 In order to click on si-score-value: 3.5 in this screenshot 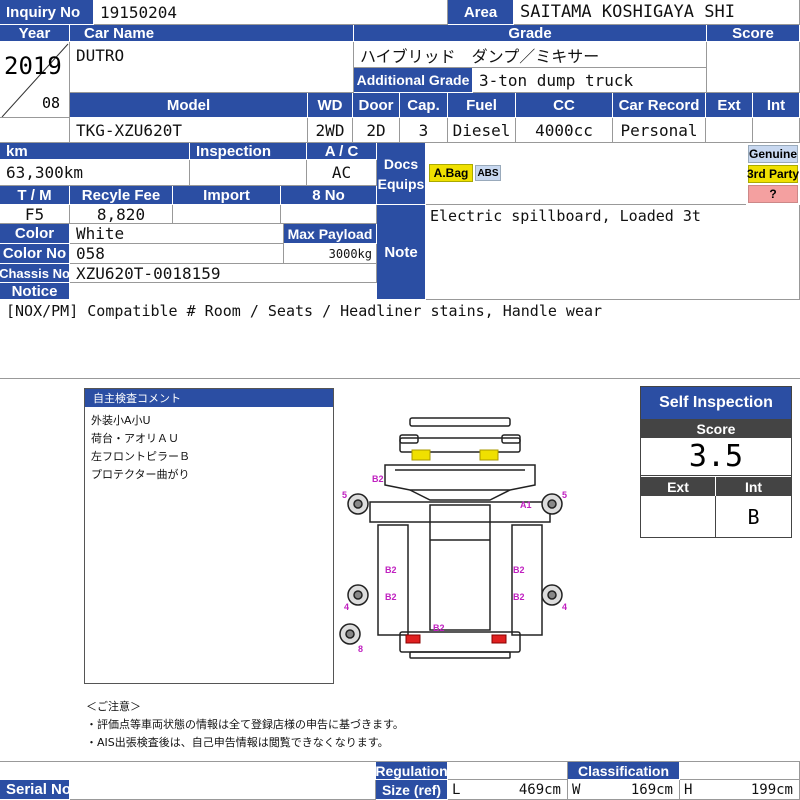, I will do `click(716, 457)`.